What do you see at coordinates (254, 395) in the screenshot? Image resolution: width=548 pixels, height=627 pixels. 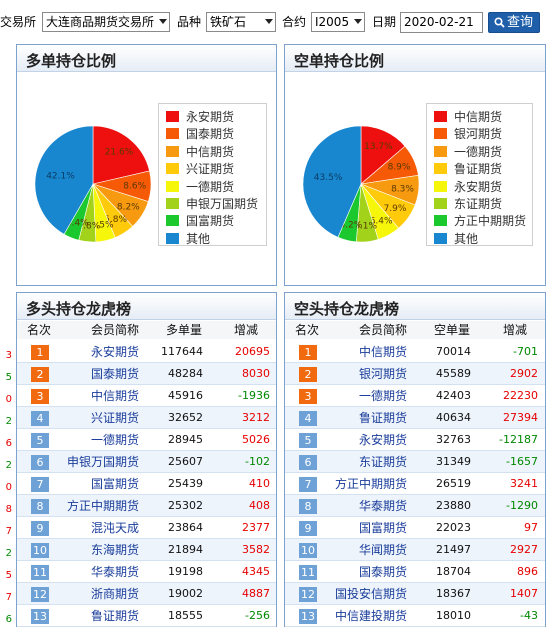 I see `change-cell: -1936` at bounding box center [254, 395].